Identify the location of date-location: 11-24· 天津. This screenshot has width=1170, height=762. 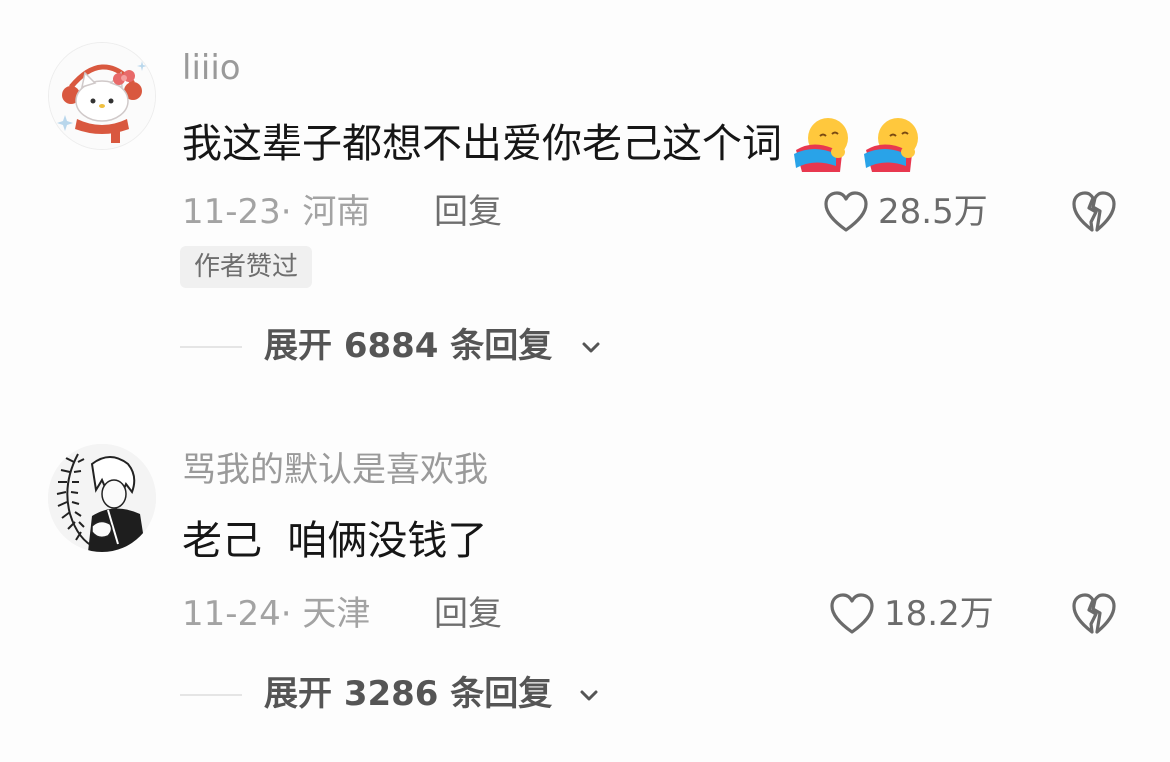
(276, 614).